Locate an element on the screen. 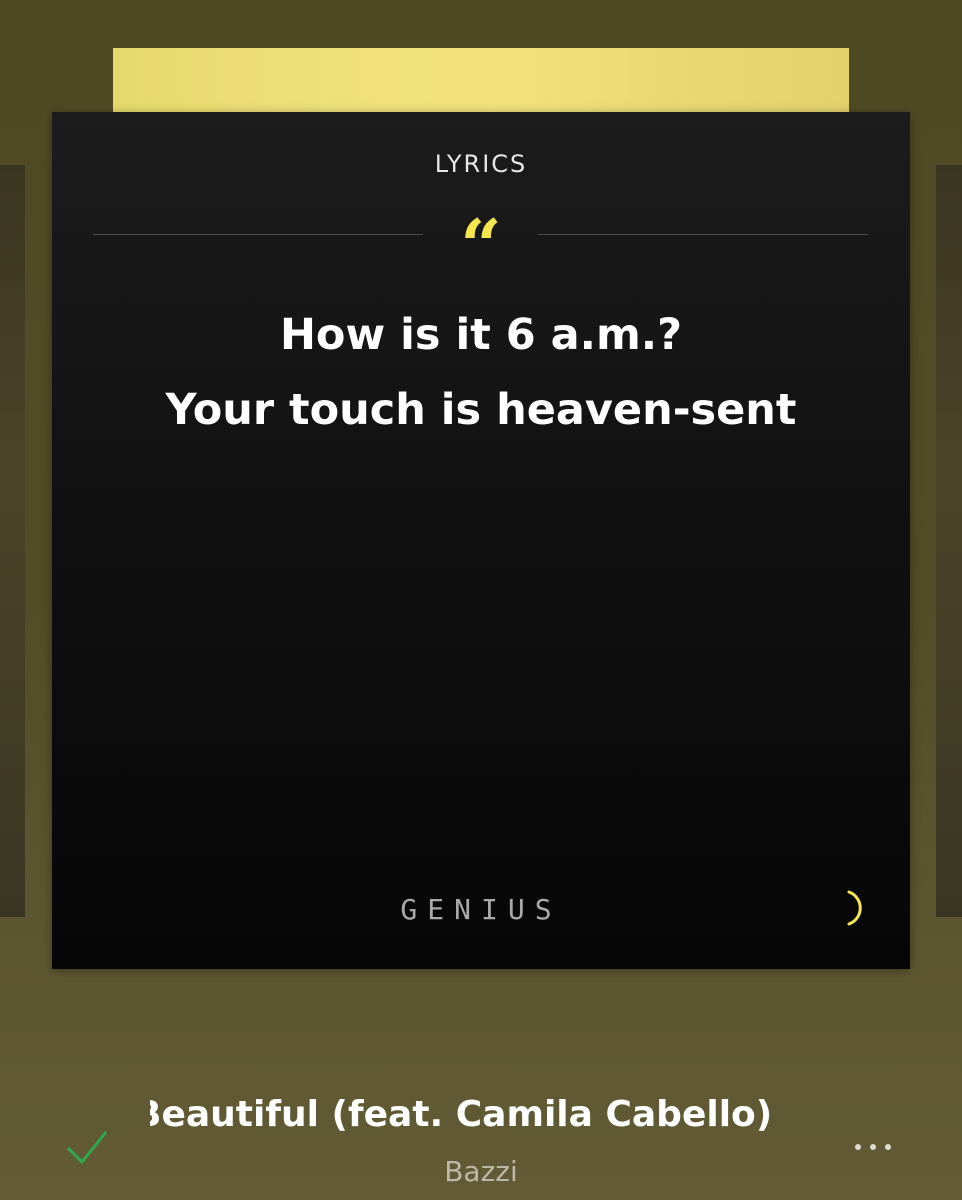  lyrics-heading: LYRICS is located at coordinates (481, 164).